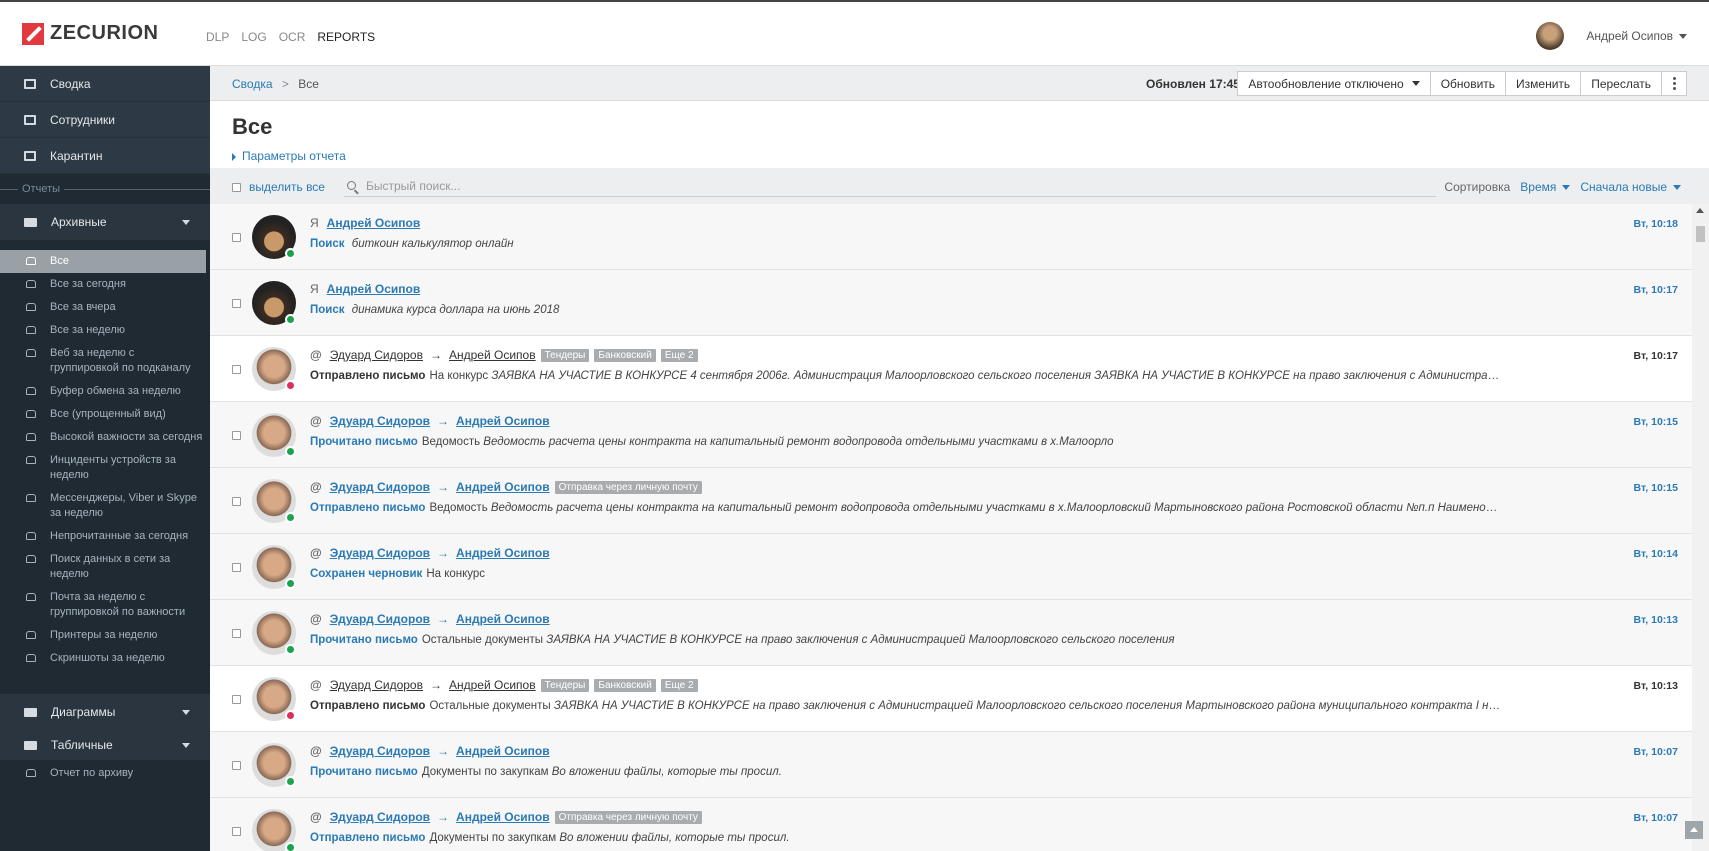 This screenshot has height=851, width=1709. Describe the element at coordinates (1543, 83) in the screenshot. I see `edit-button: Изменить` at that location.